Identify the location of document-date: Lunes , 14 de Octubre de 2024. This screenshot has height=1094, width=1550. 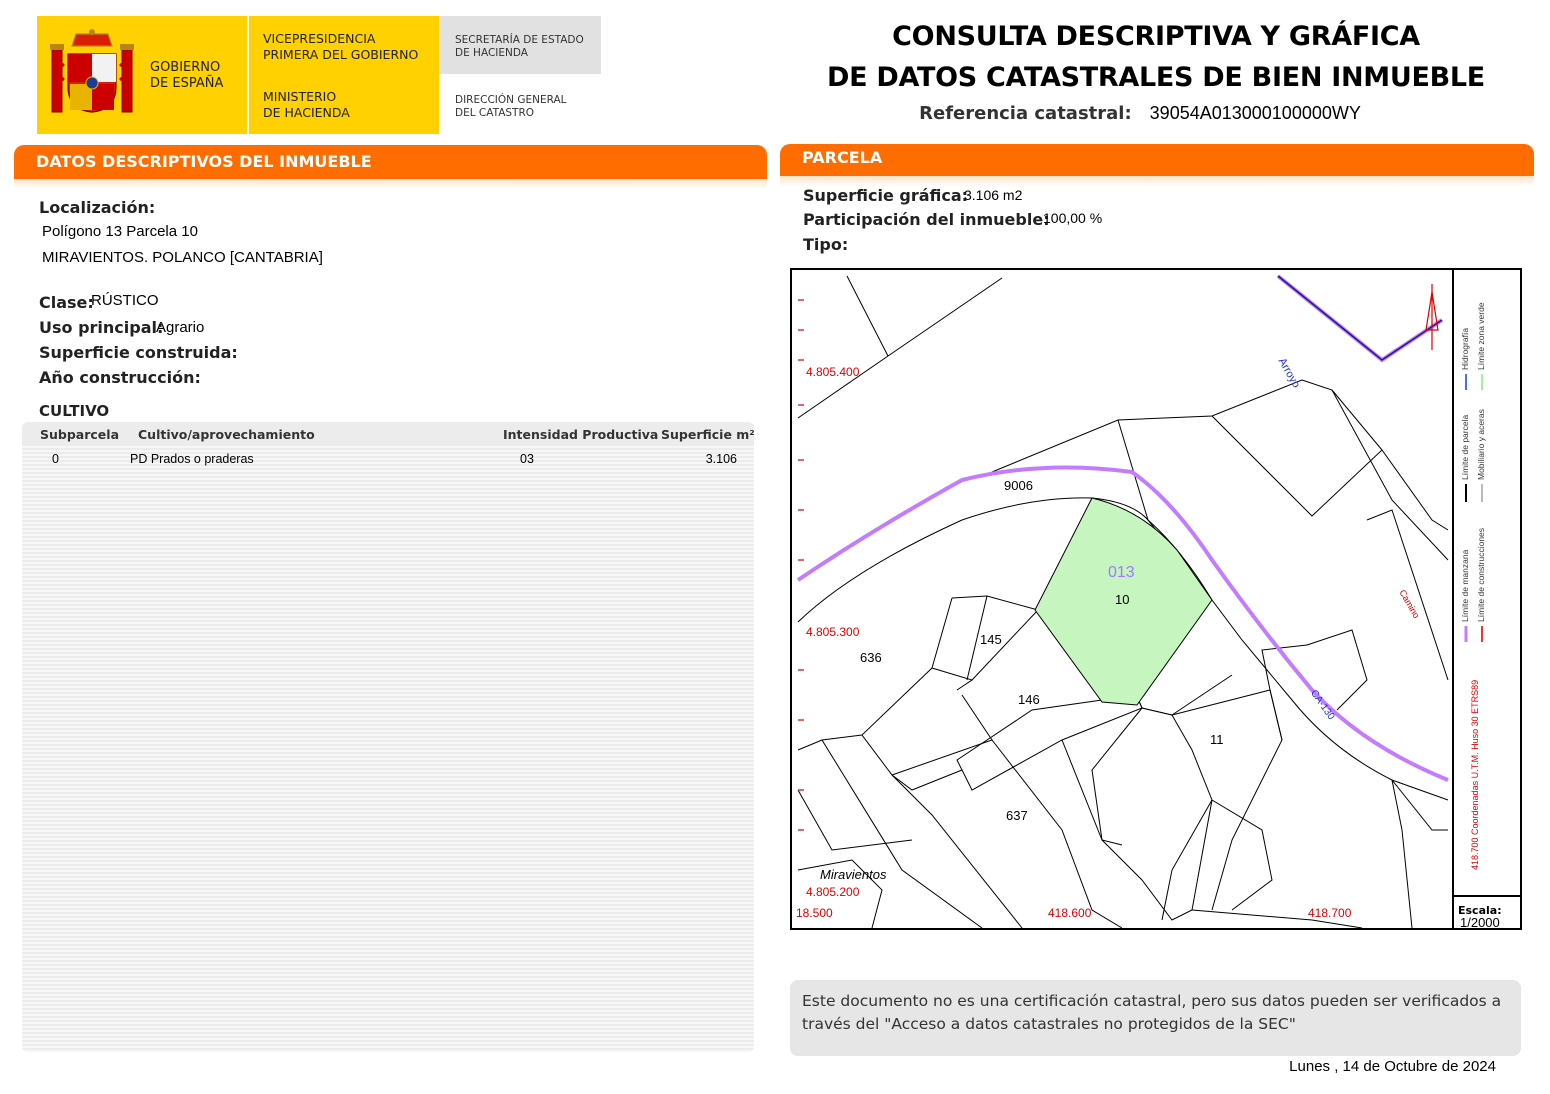
(1392, 1066).